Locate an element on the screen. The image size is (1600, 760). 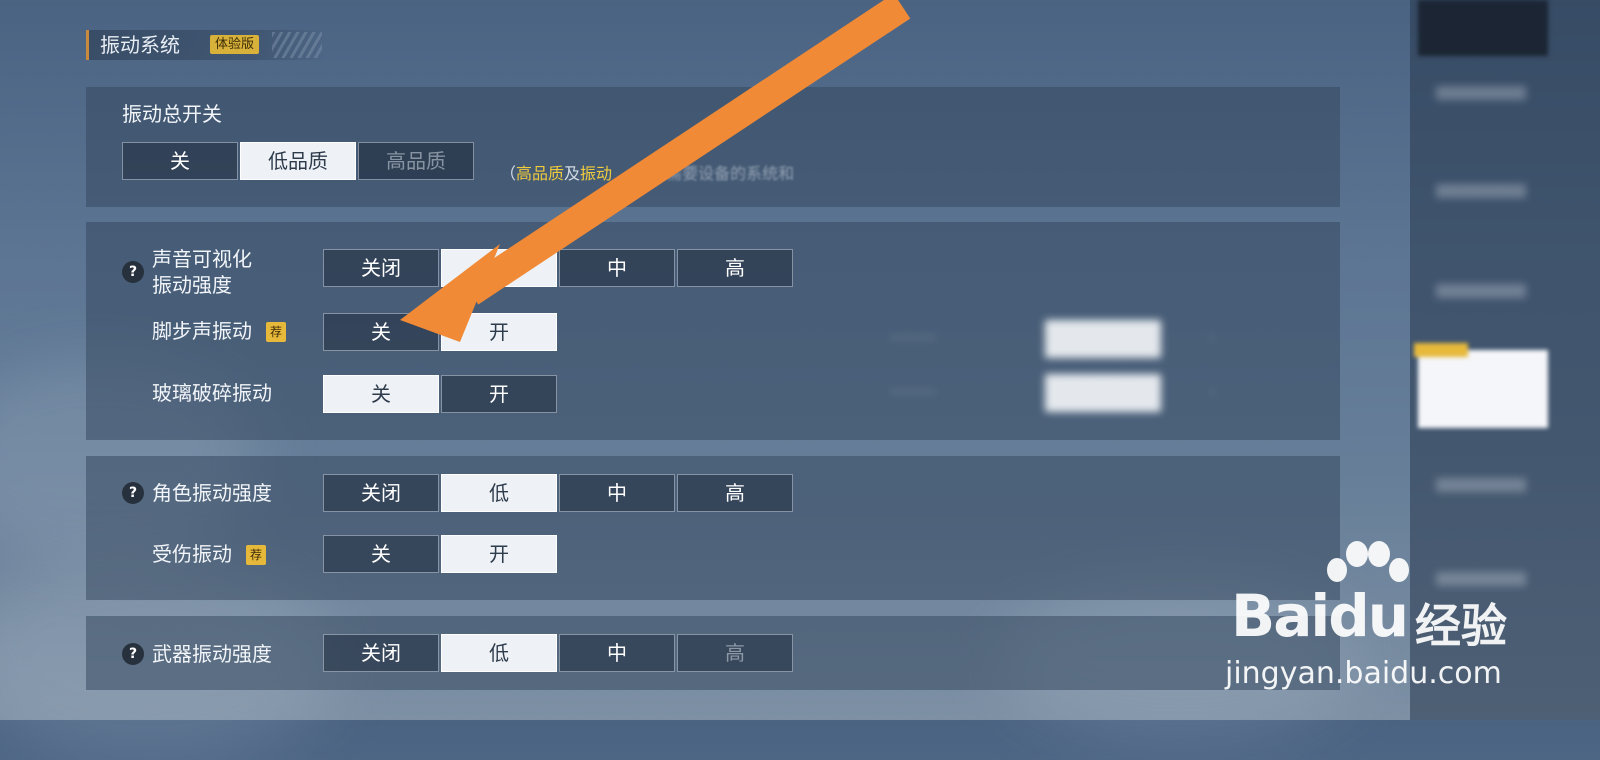
arrow-shaft is located at coordinates (686, 152).